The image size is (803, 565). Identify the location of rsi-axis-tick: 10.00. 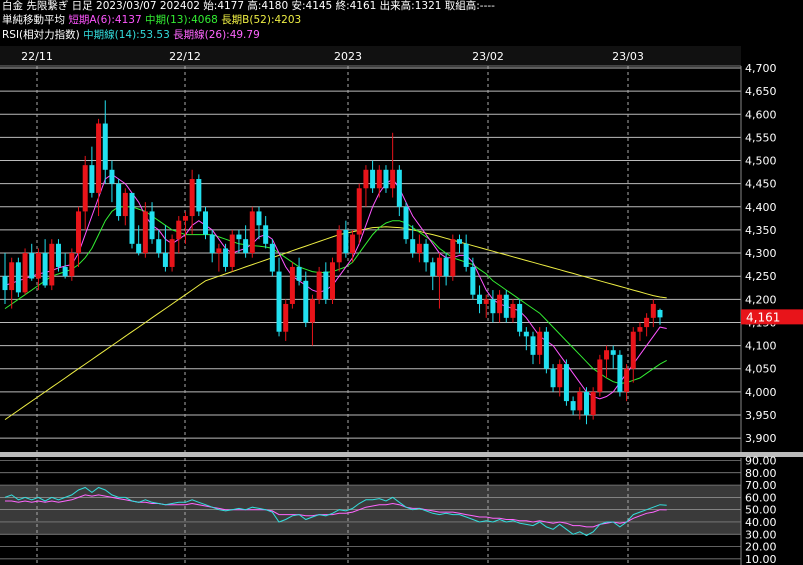
(761, 559).